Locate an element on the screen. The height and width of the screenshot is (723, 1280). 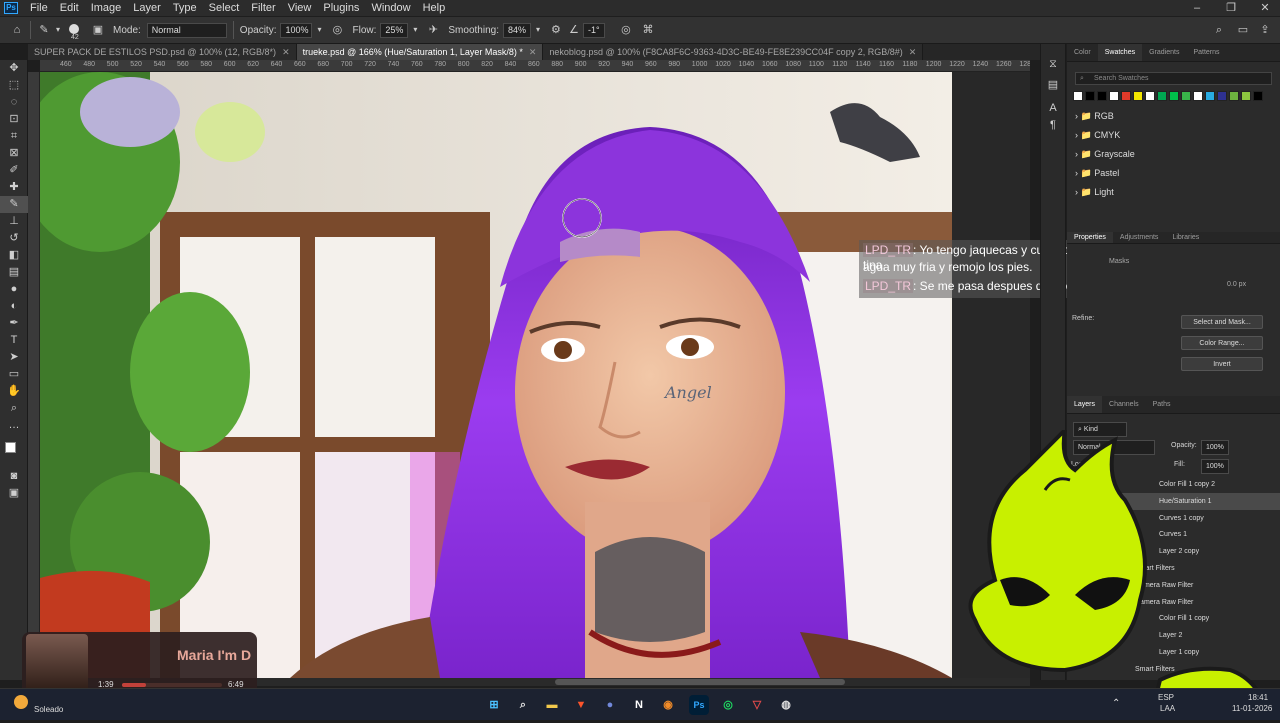
type-tool-icon: T is located at coordinates (14, 340).